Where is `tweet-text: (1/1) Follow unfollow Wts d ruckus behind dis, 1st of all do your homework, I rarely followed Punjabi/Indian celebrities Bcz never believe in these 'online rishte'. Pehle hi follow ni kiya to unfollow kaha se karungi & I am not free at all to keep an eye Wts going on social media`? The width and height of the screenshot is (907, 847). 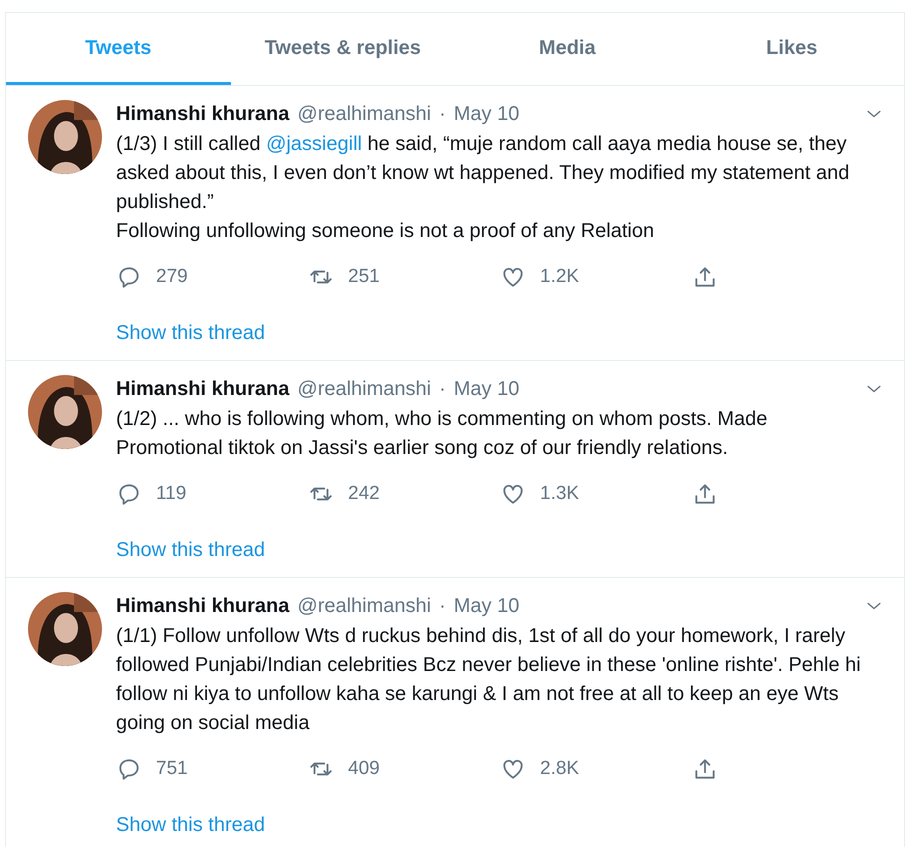 tweet-text: (1/1) Follow unfollow Wts d ruckus behind dis, 1st of all do your homework, I rarely followed Punjabi/Indian celebrities Bcz never believe in these 'online rishte'. Pehle hi follow ni kiya to unfollow kaha se karungi & I am not free at all to keep an eye Wts going on social media is located at coordinates (489, 680).